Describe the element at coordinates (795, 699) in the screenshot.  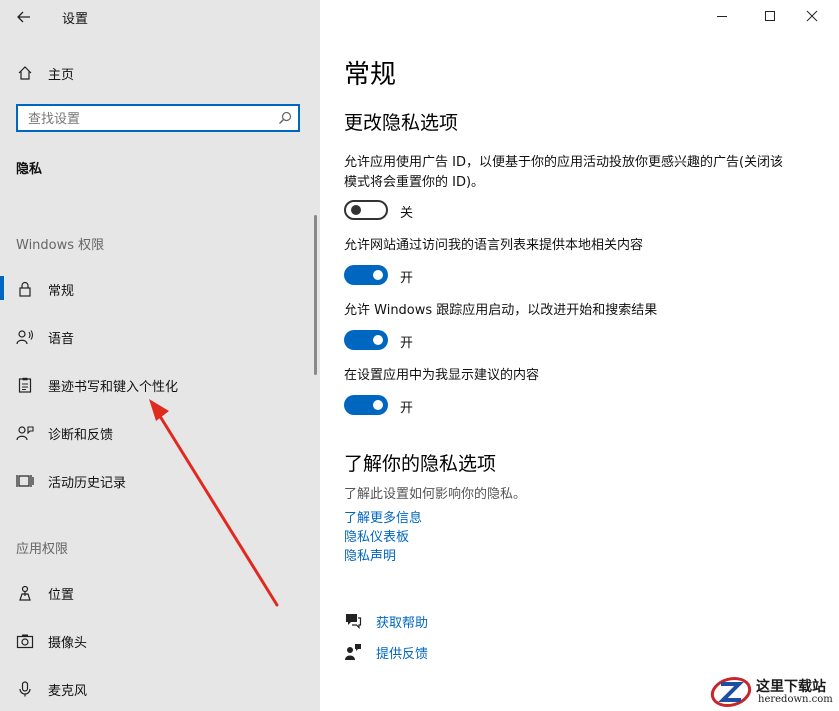
I see `watermark-subtext: heredown.com` at that location.